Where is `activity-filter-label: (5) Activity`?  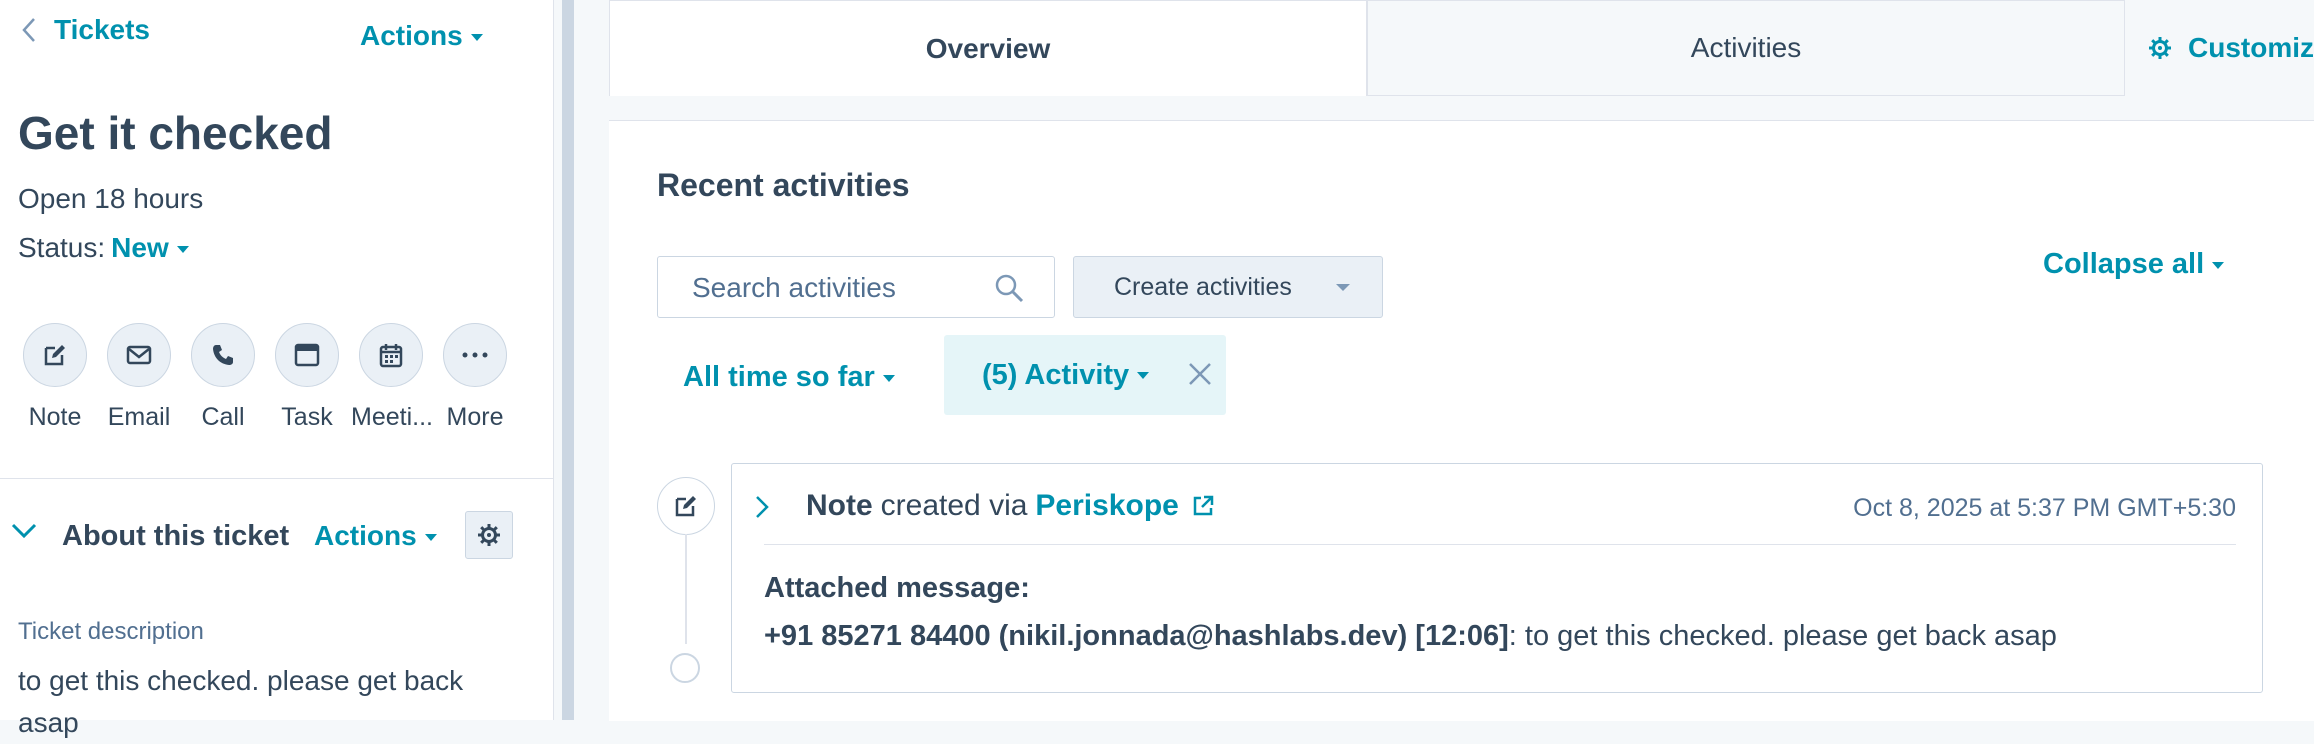
activity-filter-label: (5) Activity is located at coordinates (1056, 374).